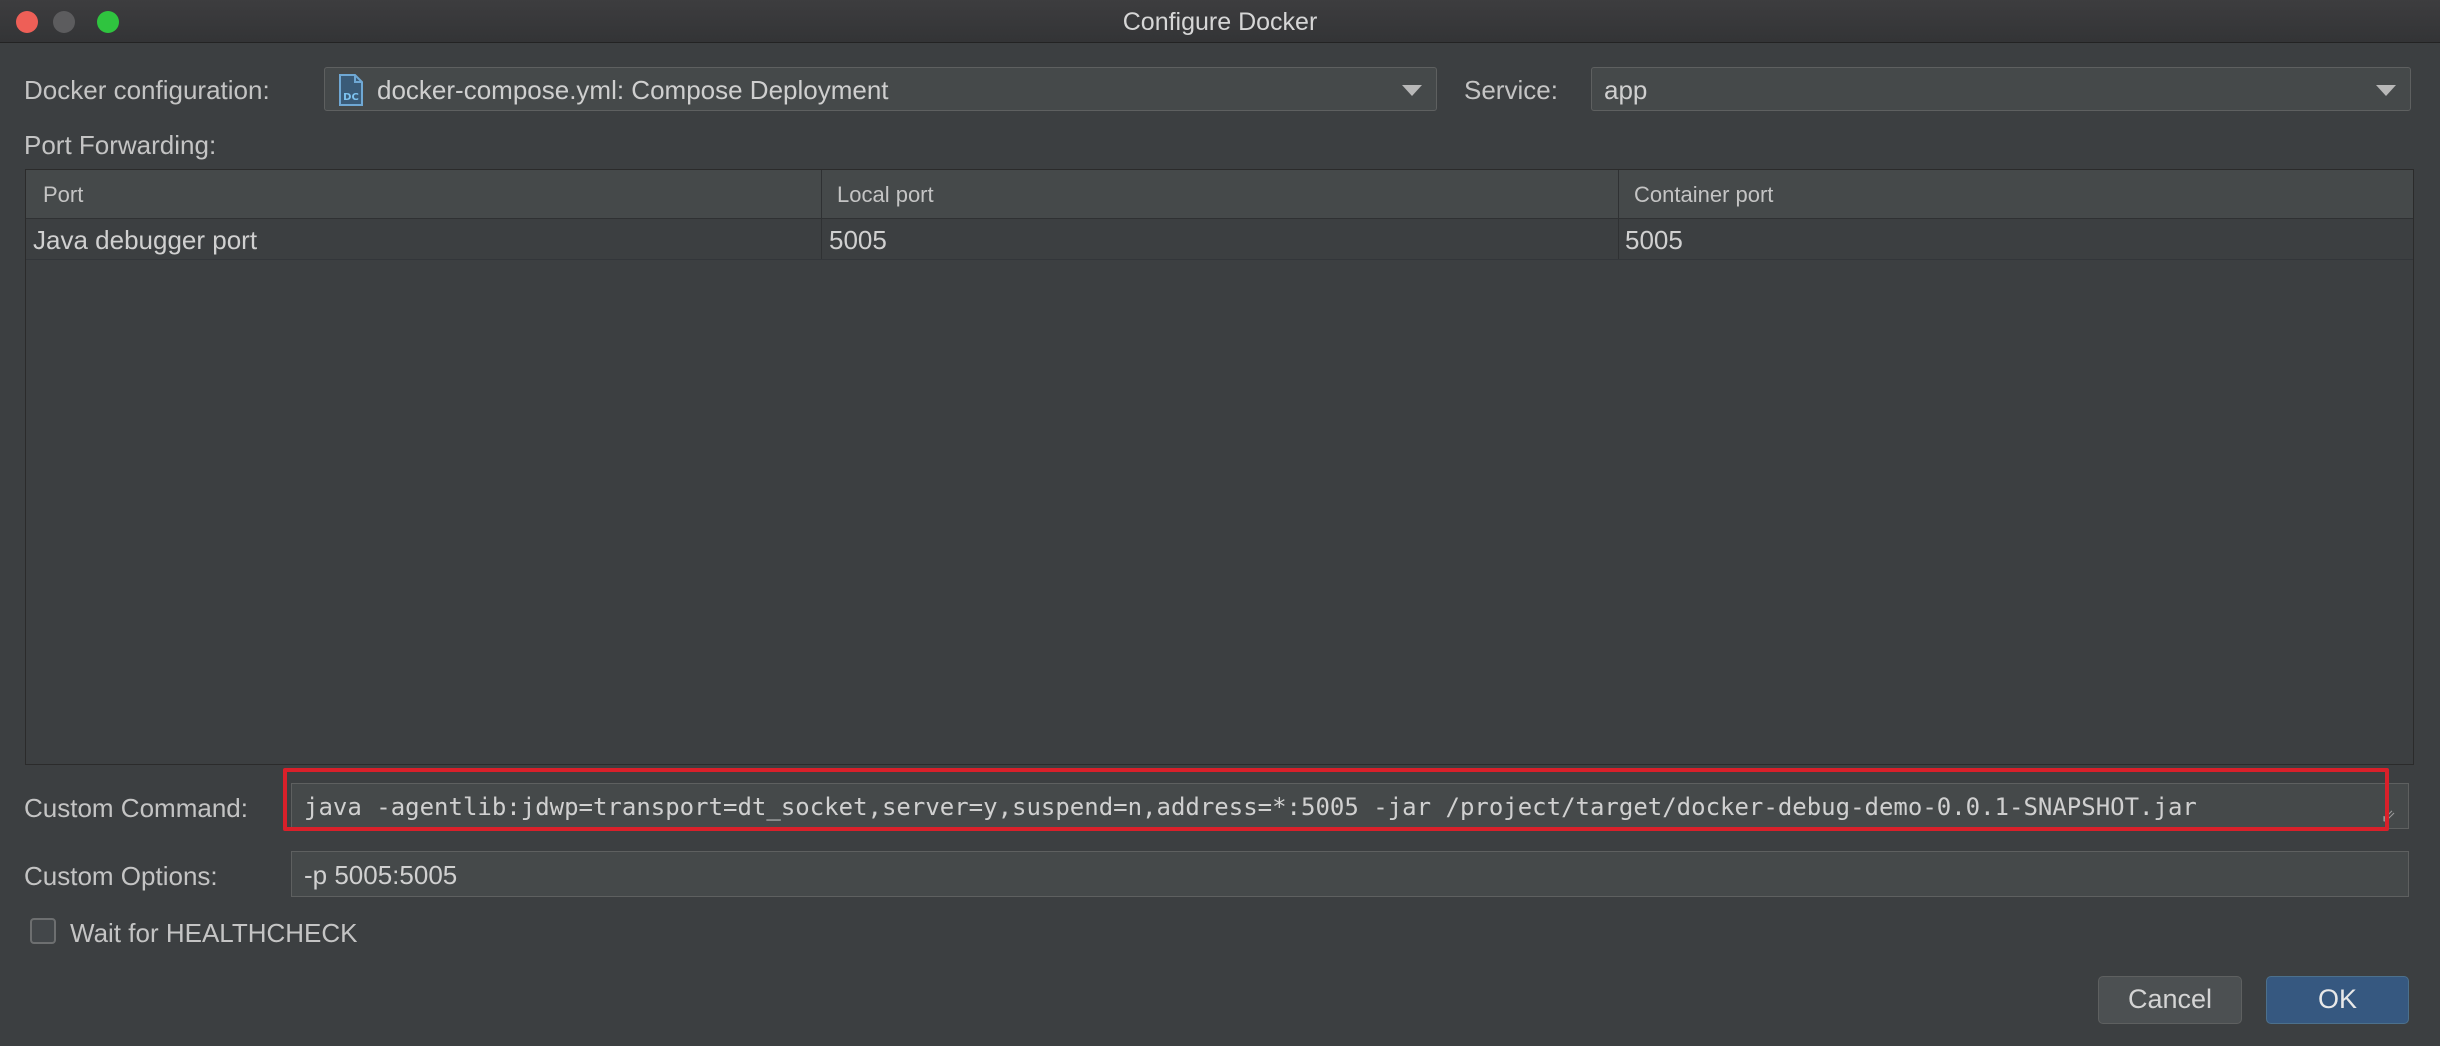  What do you see at coordinates (136, 808) in the screenshot?
I see `custom-command-label: Custom Command:` at bounding box center [136, 808].